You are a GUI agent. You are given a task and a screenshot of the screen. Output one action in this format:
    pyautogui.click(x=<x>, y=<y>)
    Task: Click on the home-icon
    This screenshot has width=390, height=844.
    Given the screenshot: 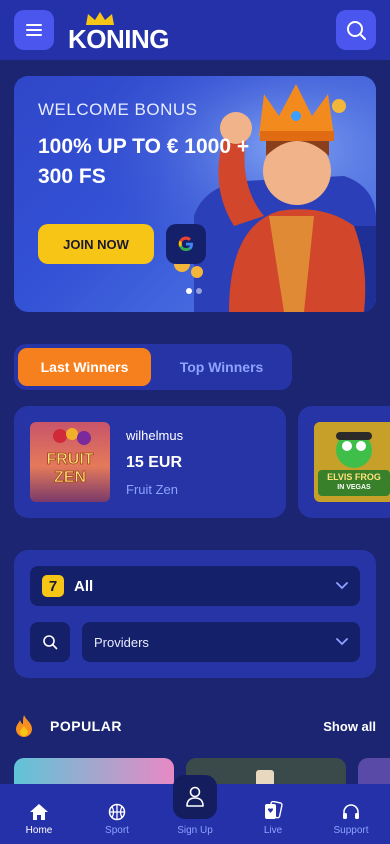 What is the action you would take?
    pyautogui.click(x=39, y=812)
    